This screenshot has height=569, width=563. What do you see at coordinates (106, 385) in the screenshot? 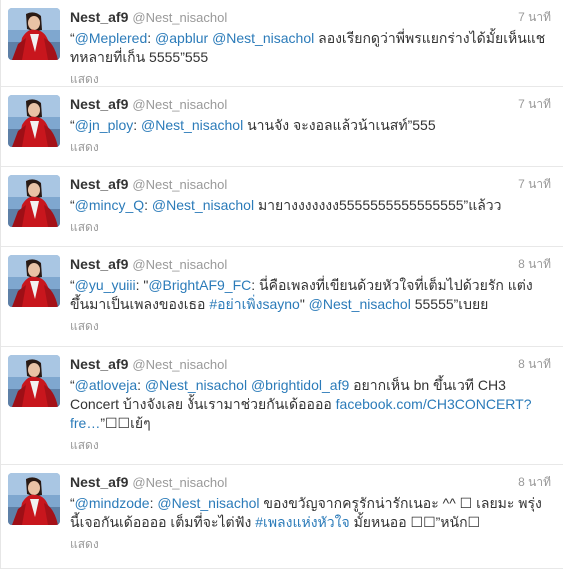
I see `mention-link: @atloveja` at bounding box center [106, 385].